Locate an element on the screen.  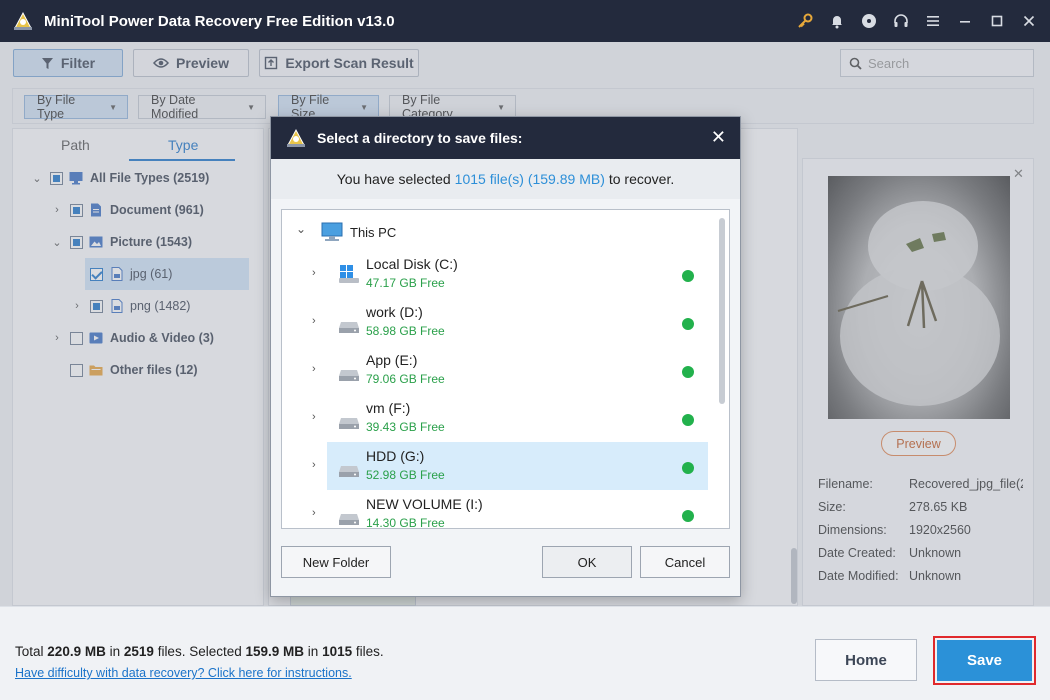
summary-files: files. is located at coordinates (369, 651).